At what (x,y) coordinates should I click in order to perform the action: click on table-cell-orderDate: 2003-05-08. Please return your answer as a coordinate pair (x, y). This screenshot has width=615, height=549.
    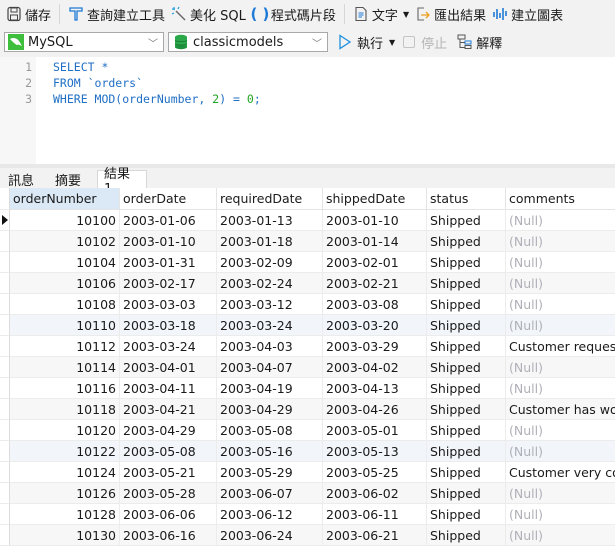
    Looking at the image, I should click on (168, 451).